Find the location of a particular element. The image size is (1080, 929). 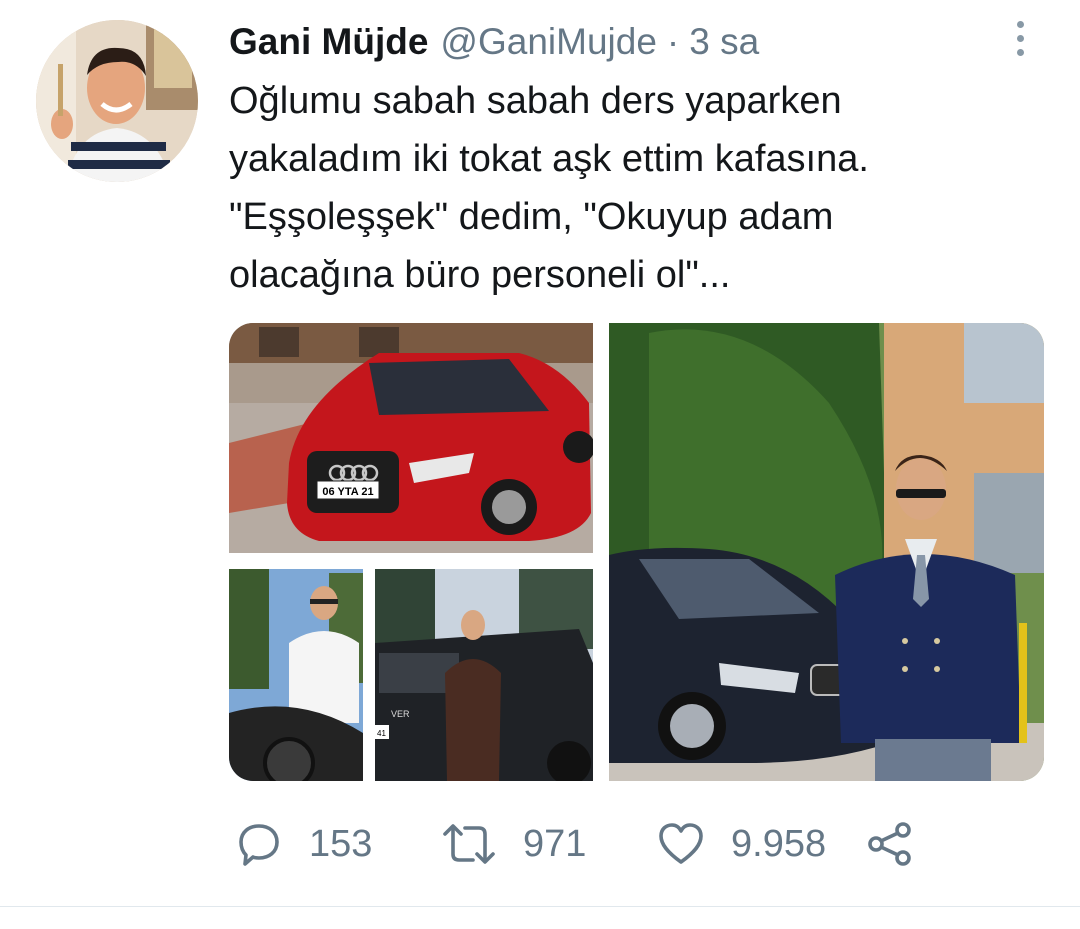

tweet-text-line: Oğlumu sabah sabah ders yaparken is located at coordinates (535, 101).